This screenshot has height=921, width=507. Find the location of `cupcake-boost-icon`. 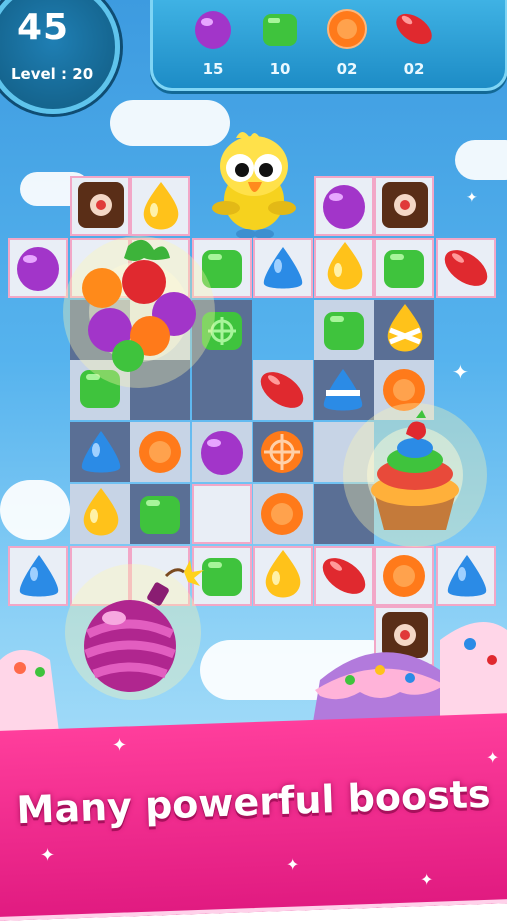

cupcake-boost-icon is located at coordinates (415, 475).